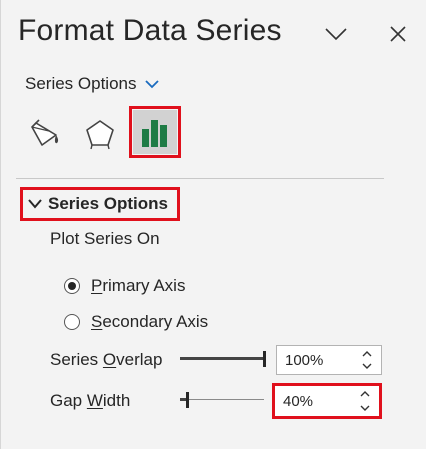 The image size is (426, 449). Describe the element at coordinates (318, 360) in the screenshot. I see `series-overlap-input` at that location.